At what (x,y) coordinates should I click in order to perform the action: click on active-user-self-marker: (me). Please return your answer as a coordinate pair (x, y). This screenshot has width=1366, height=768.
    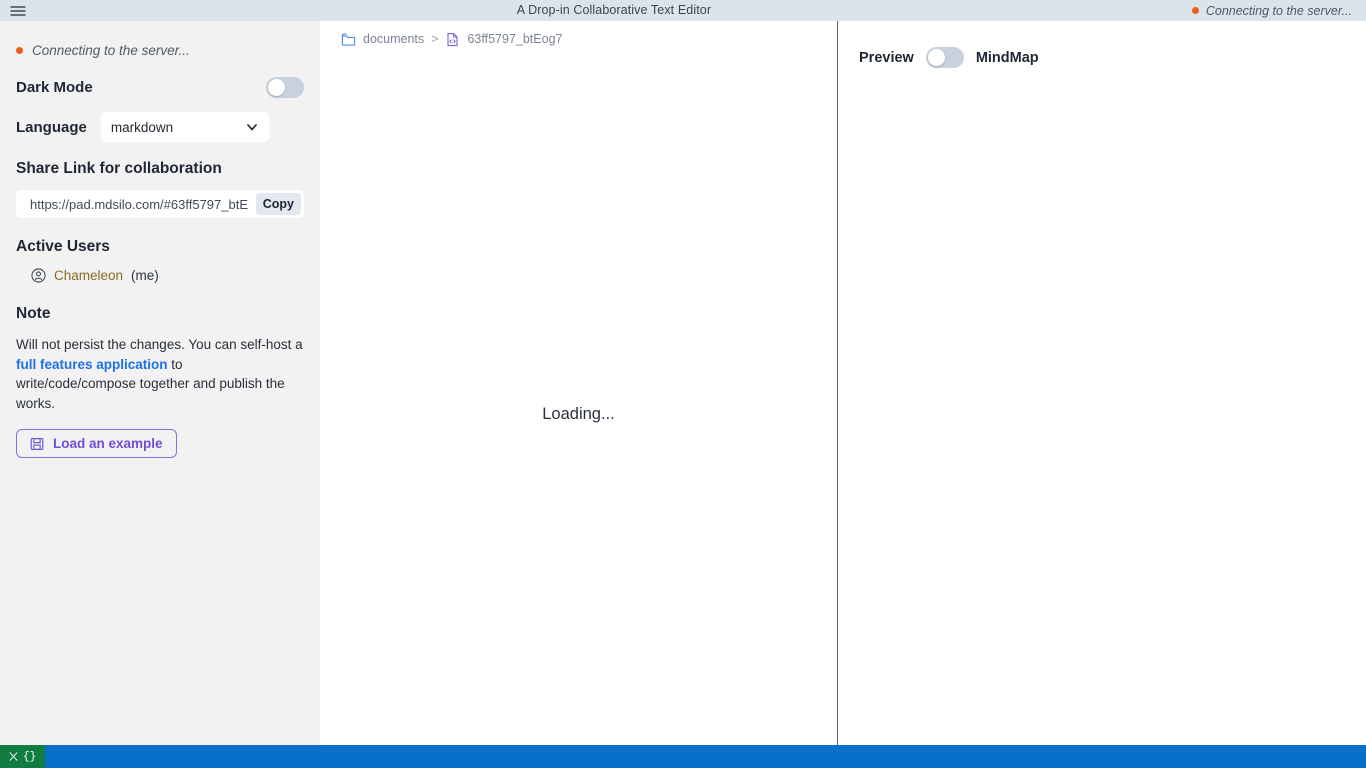
    Looking at the image, I should click on (145, 275).